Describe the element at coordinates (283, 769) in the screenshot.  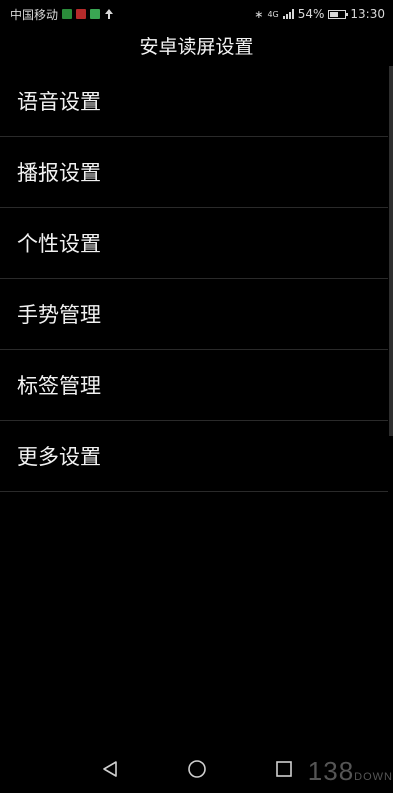
I see `recents-square-icon` at that location.